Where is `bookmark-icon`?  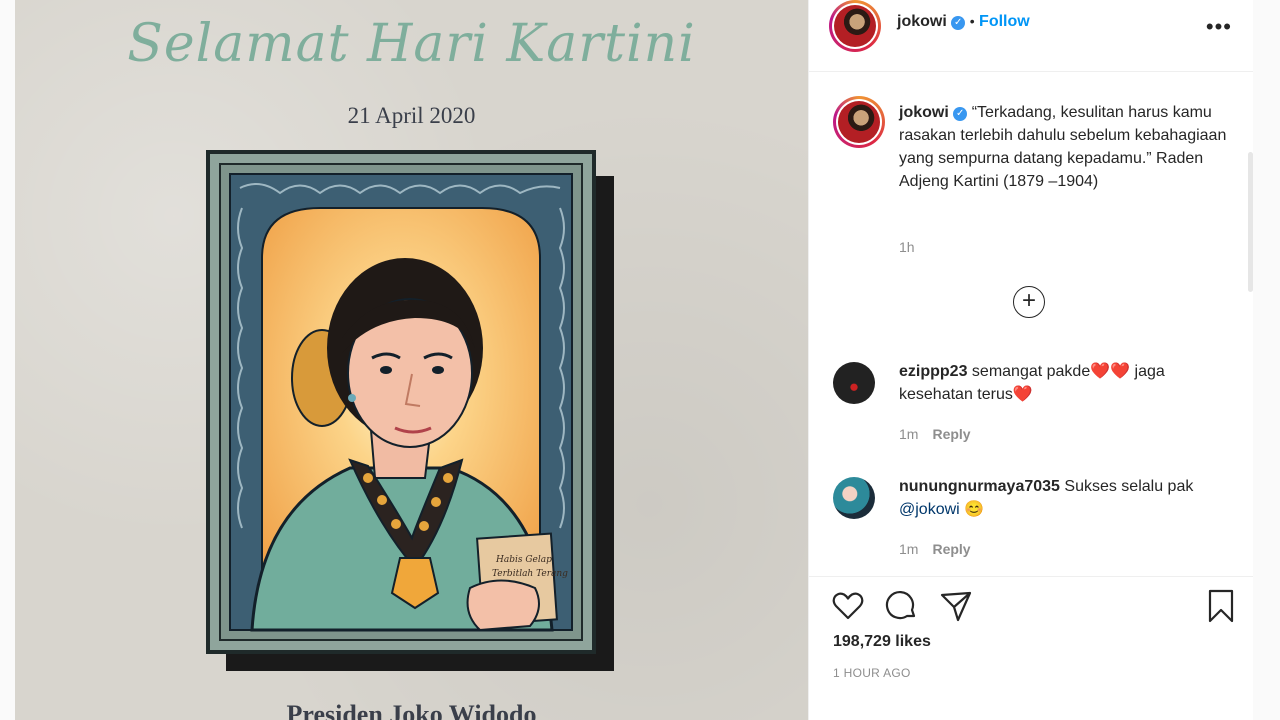
bookmark-icon is located at coordinates (1221, 606).